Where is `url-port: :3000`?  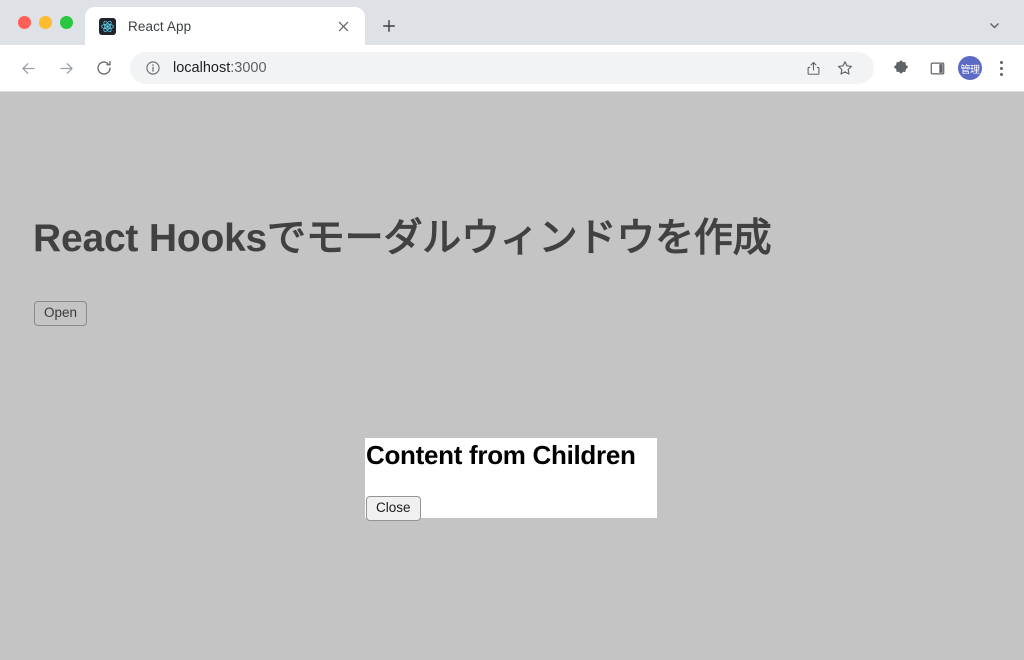 url-port: :3000 is located at coordinates (248, 68).